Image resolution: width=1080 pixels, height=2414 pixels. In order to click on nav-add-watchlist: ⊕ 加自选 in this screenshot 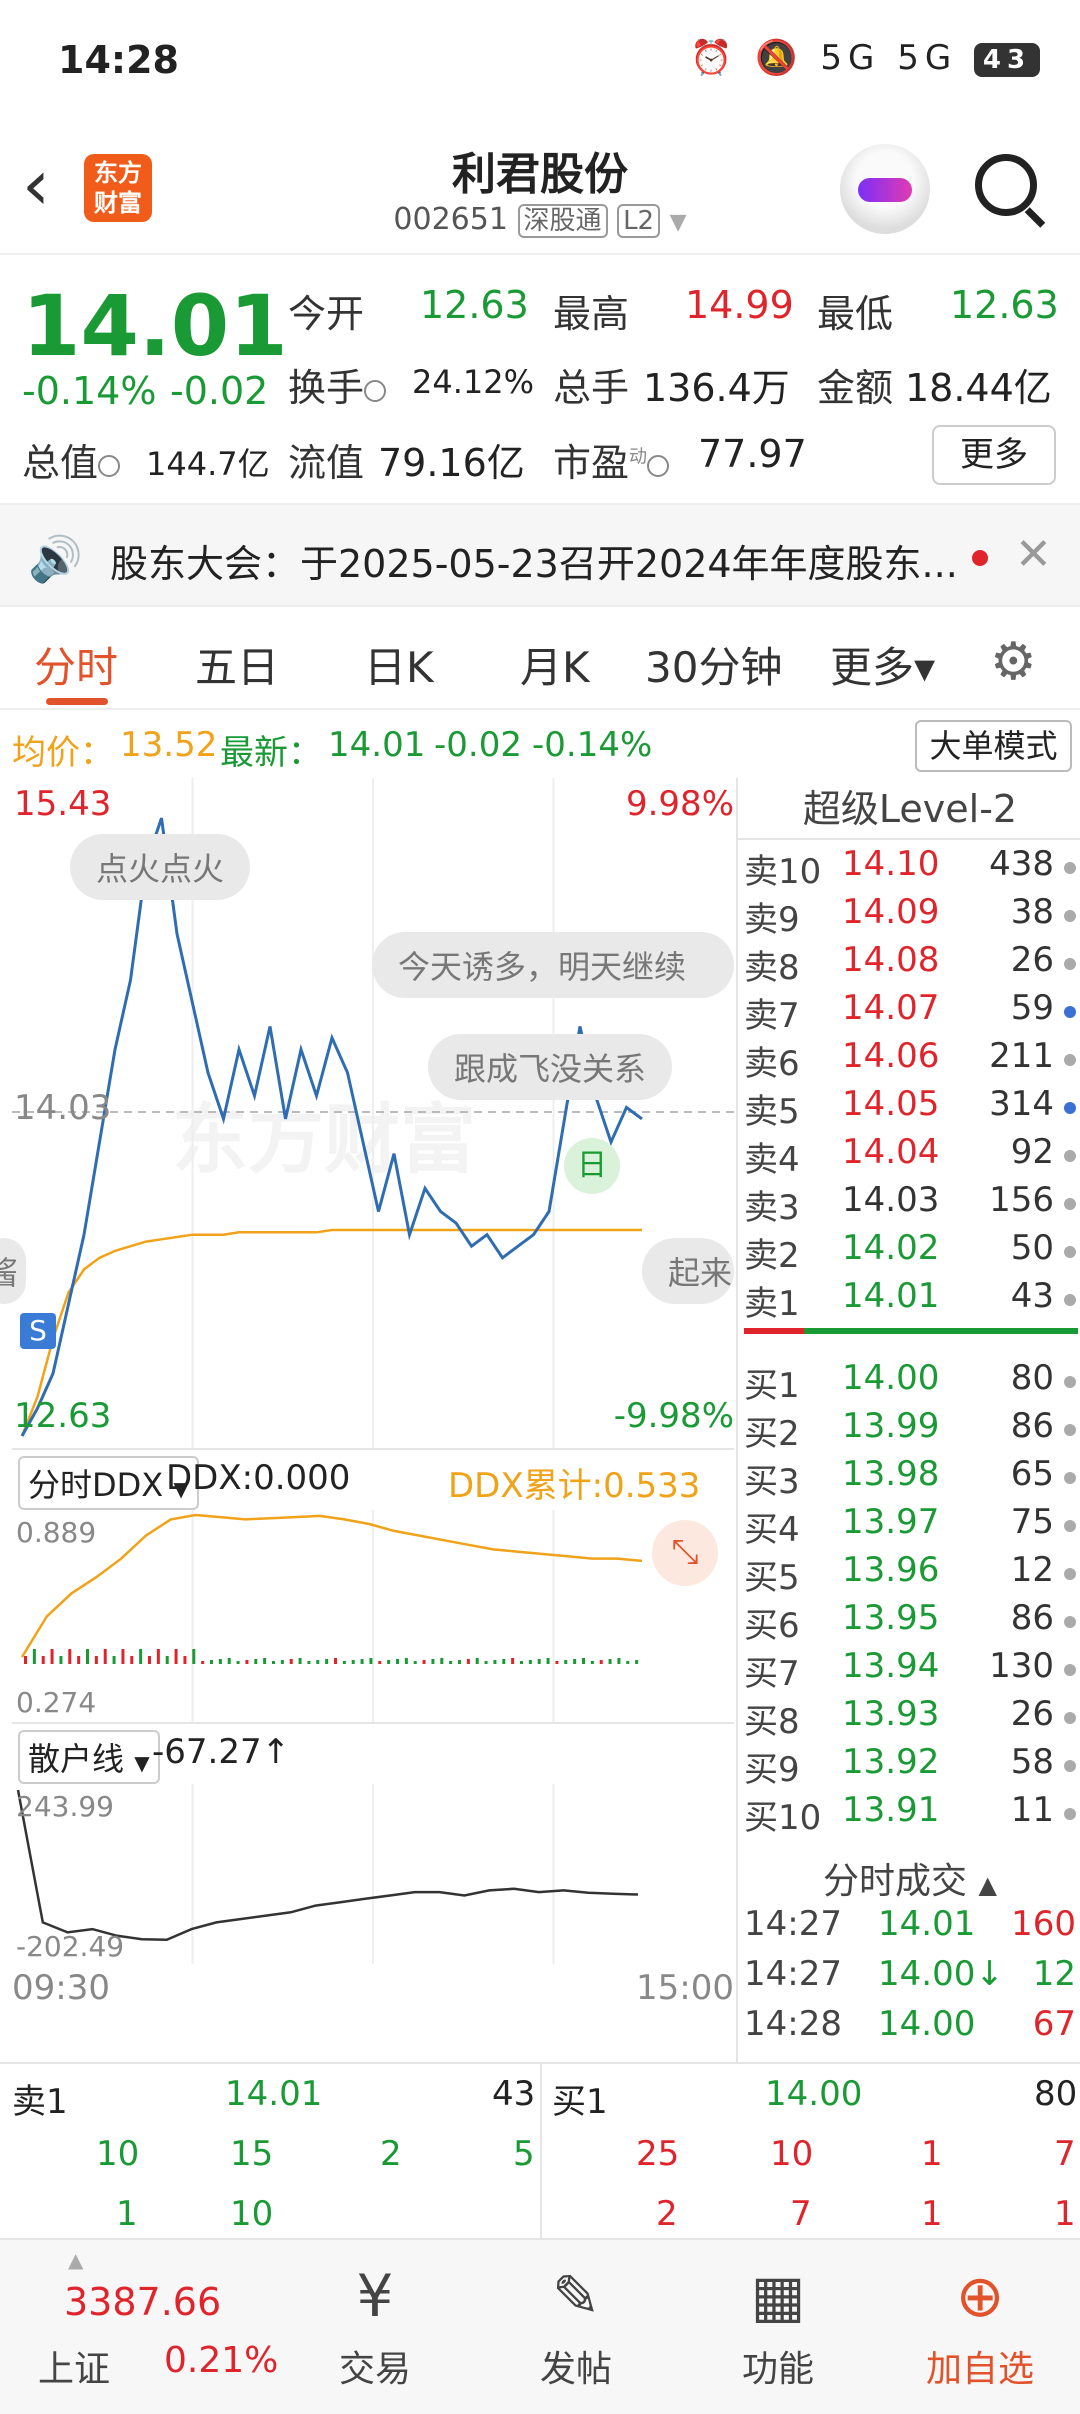, I will do `click(980, 2327)`.